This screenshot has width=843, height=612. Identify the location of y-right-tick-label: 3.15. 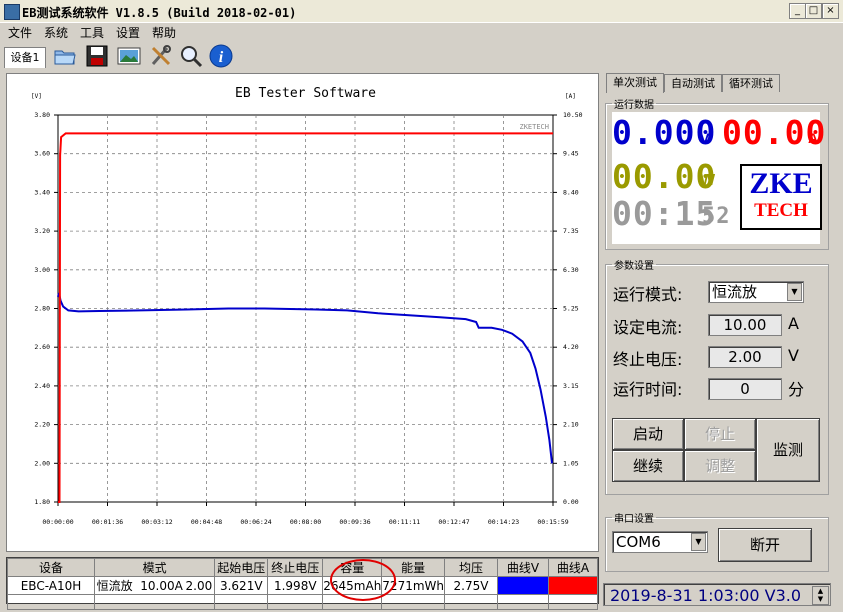
(571, 386).